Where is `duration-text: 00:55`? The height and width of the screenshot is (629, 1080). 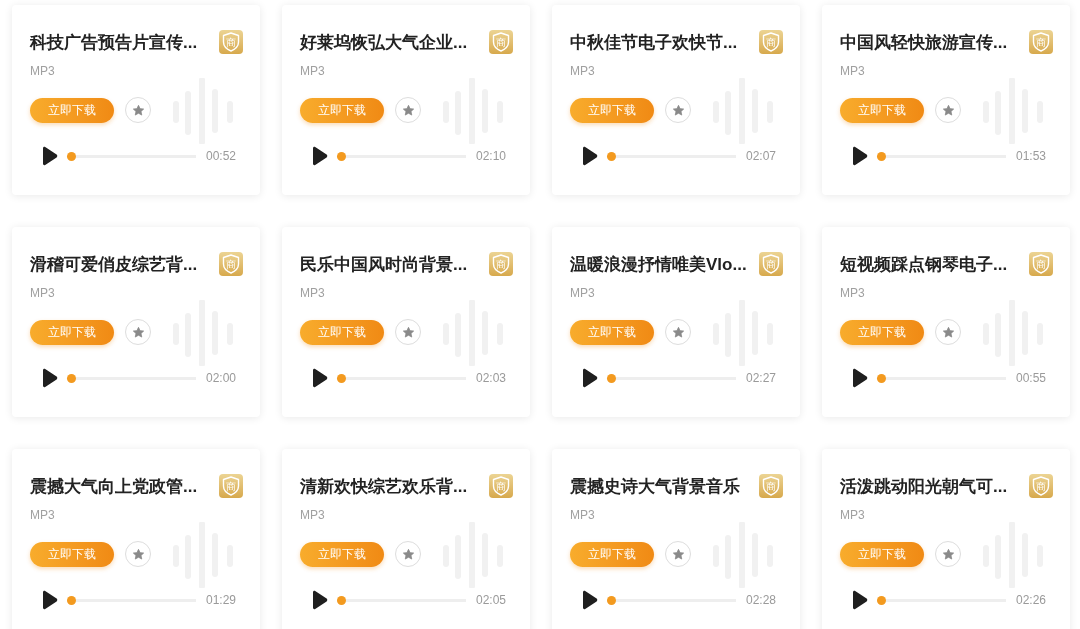
duration-text: 00:55 is located at coordinates (1031, 378).